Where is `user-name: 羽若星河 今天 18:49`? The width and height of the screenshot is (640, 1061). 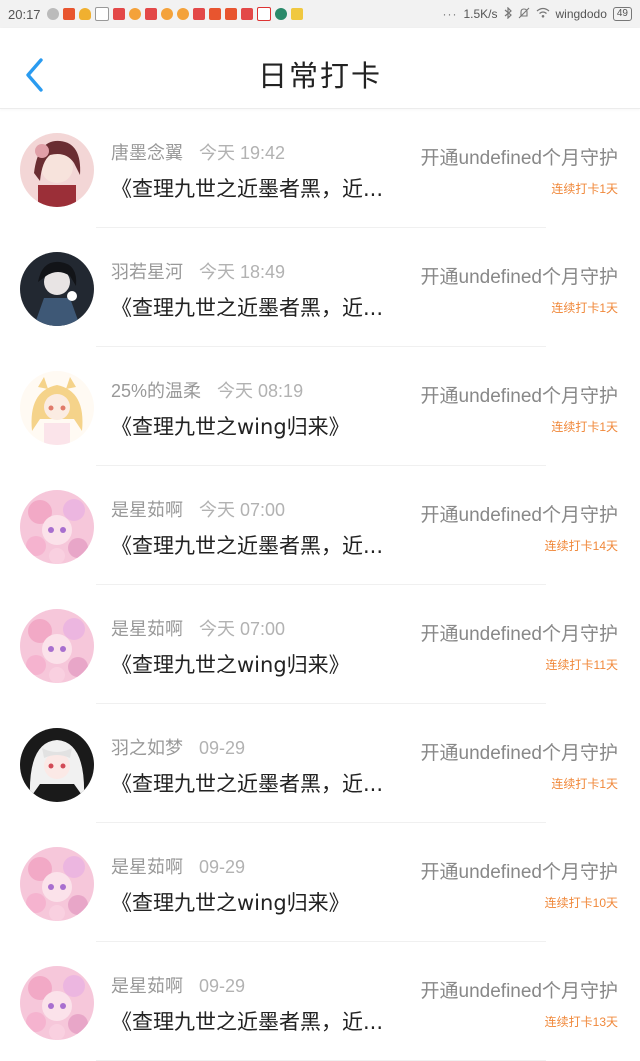
user-name: 羽若星河 今天 18:49 is located at coordinates (198, 271).